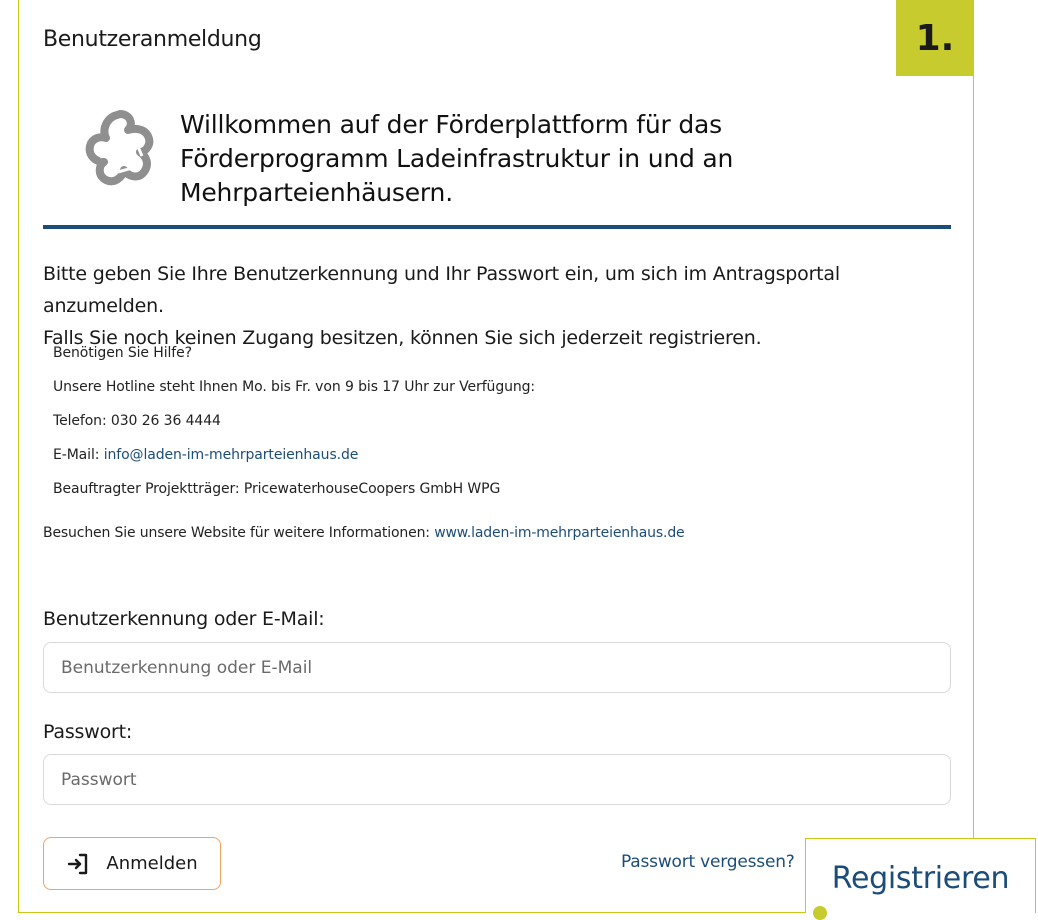  Describe the element at coordinates (137, 421) in the screenshot. I see `phone-text: Telefon: 030 26 36 4444` at that location.